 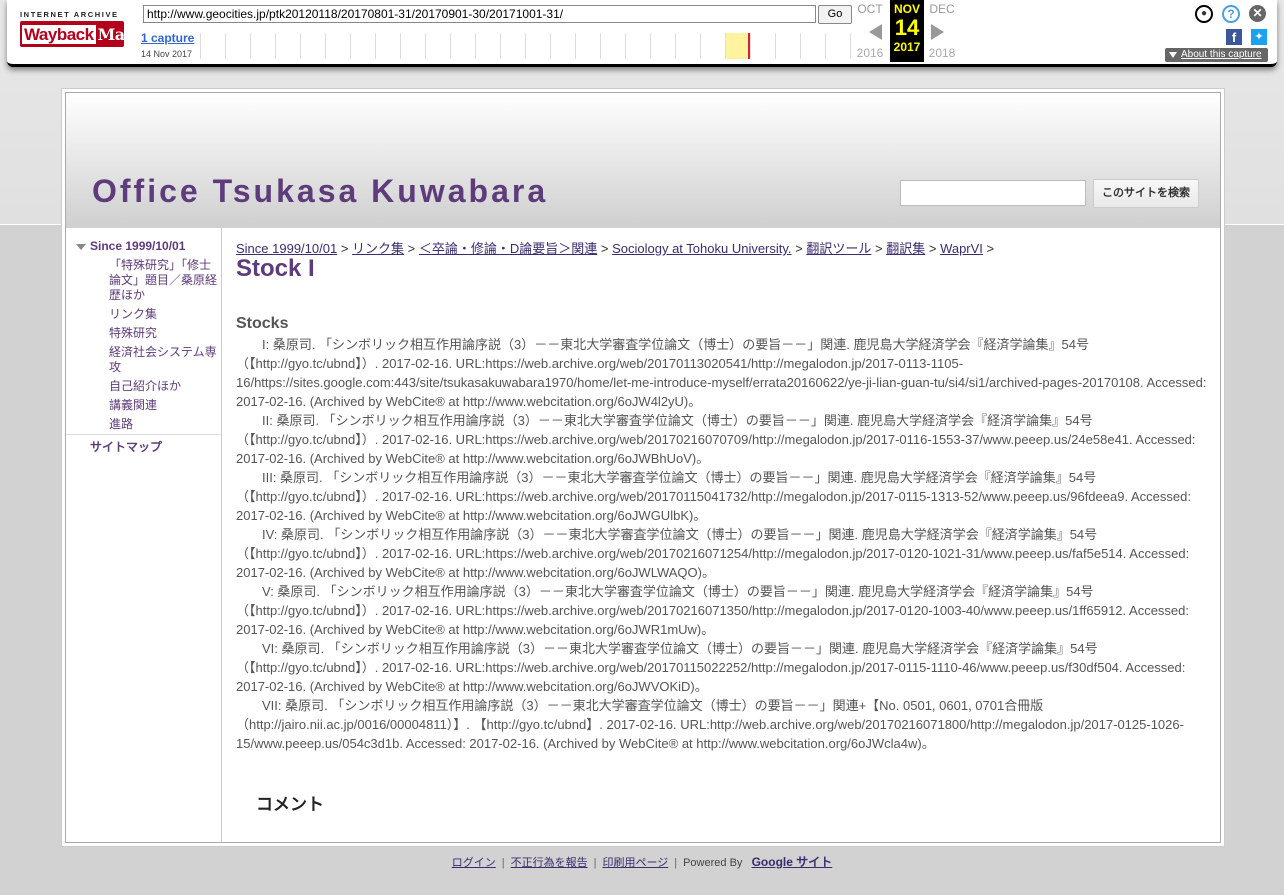 I want to click on breadcrumb-link: WaprVI, so click(x=961, y=248).